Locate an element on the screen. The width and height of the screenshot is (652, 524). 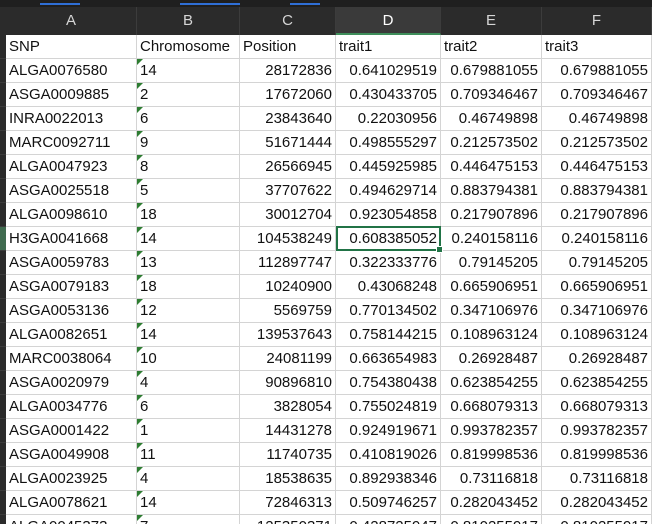
cell-f: 0.212573502 is located at coordinates (597, 142).